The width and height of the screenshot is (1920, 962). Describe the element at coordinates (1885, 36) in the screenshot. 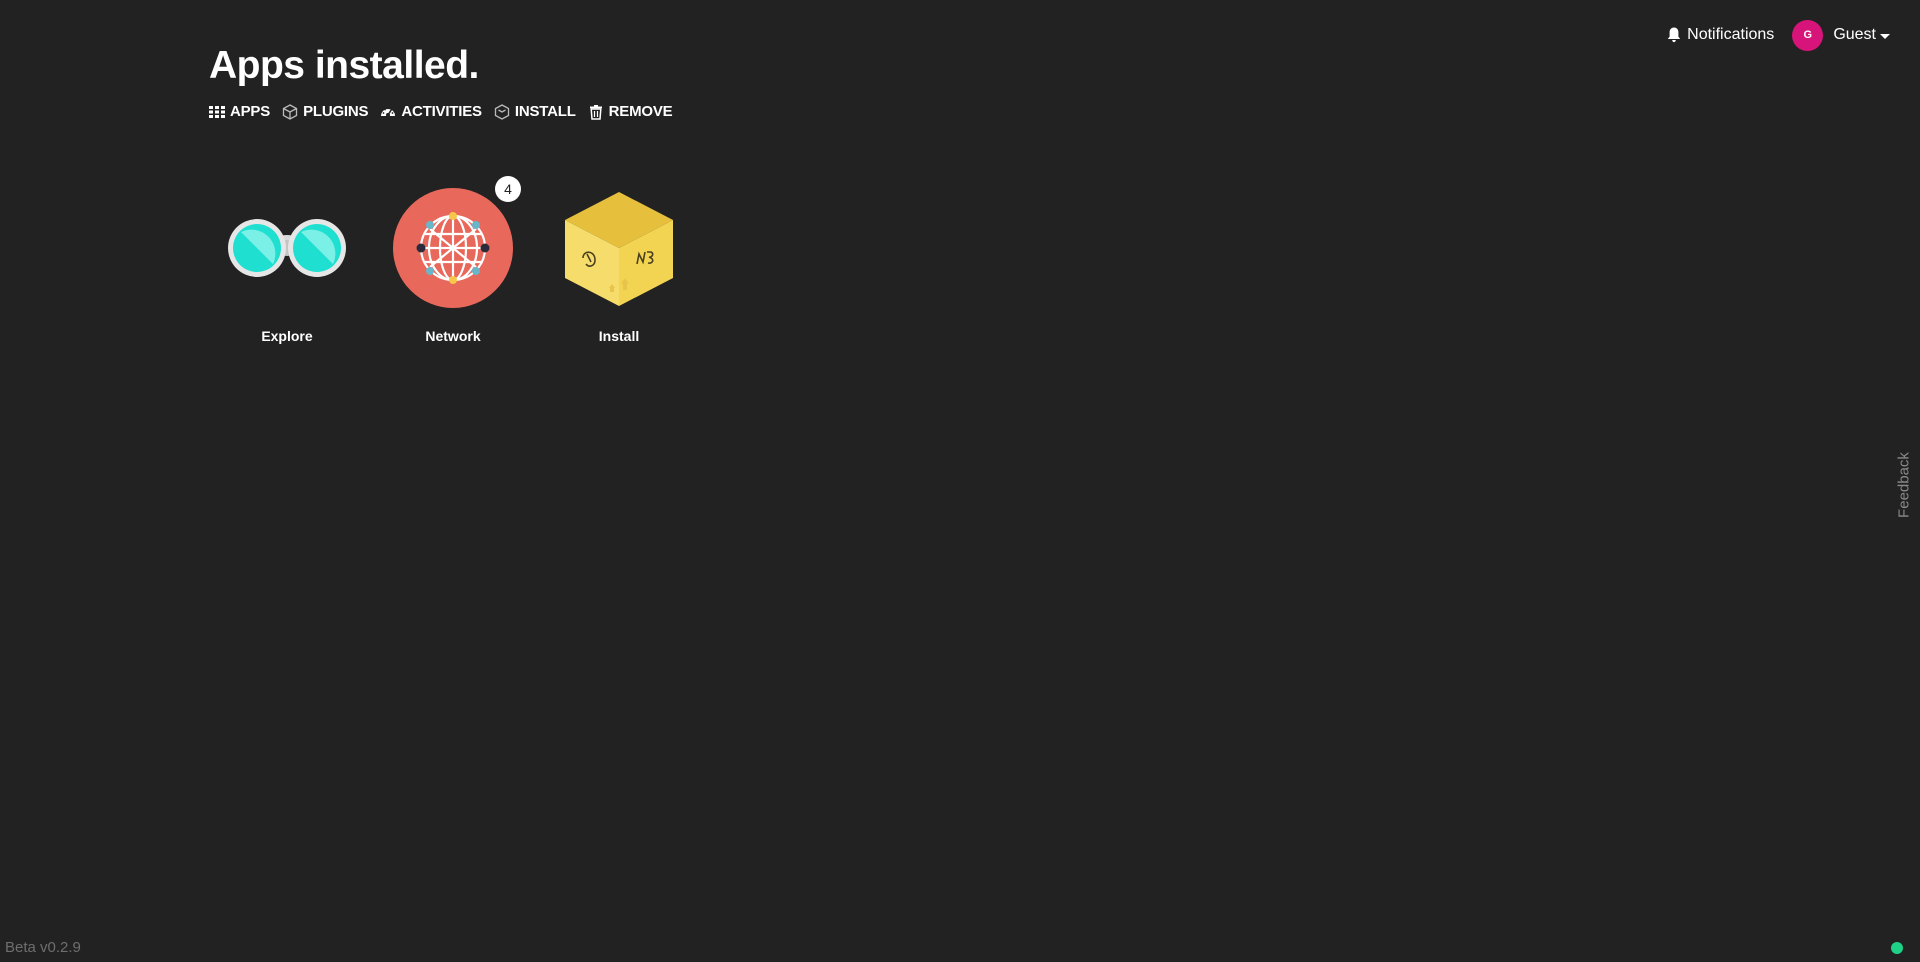

I see `caret-down-icon` at that location.